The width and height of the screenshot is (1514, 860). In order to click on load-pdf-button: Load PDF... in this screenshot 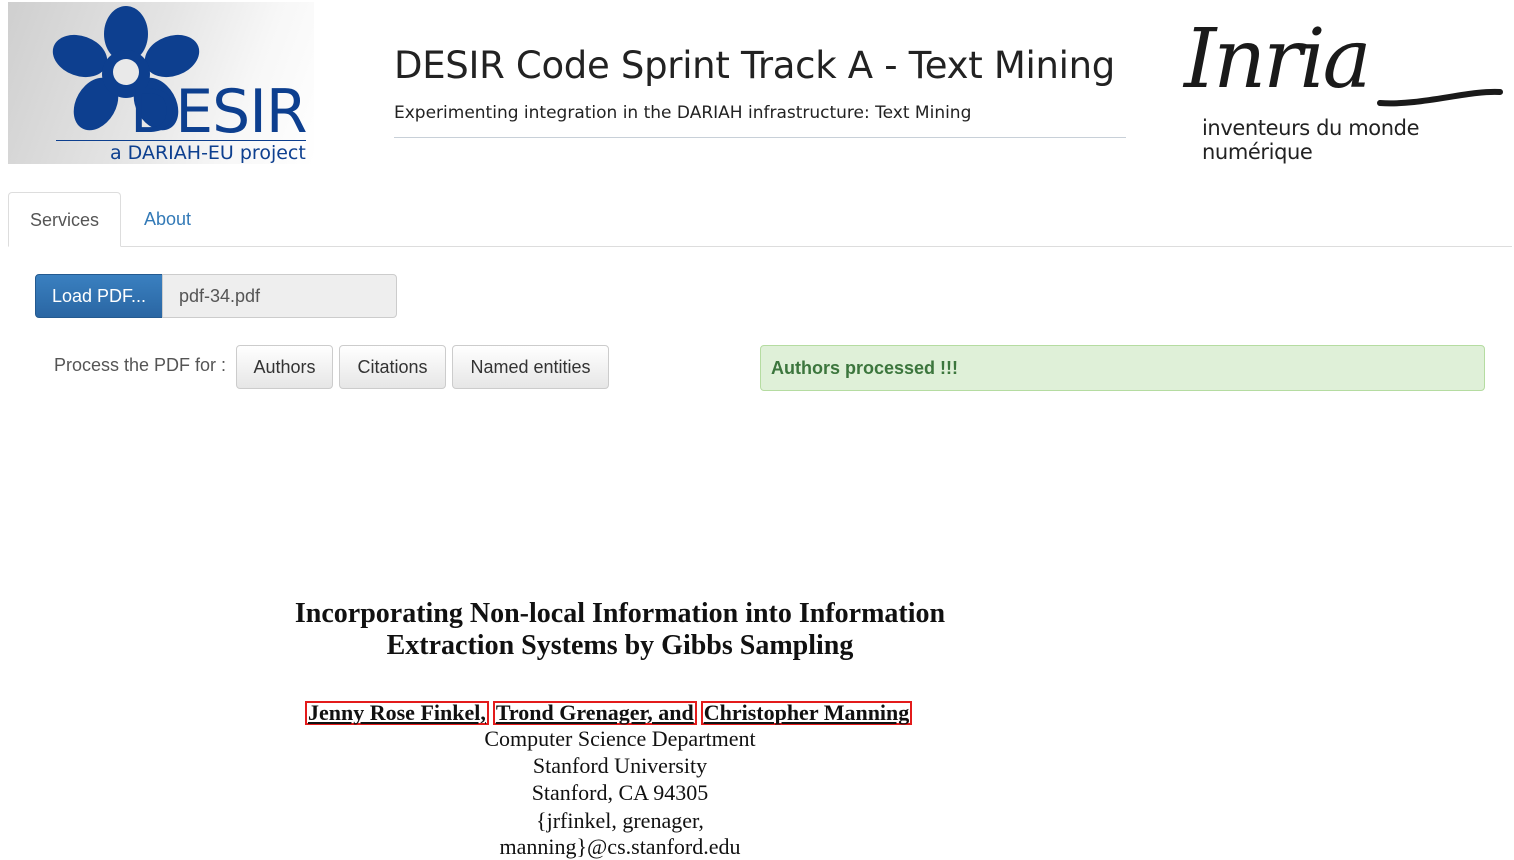, I will do `click(99, 296)`.